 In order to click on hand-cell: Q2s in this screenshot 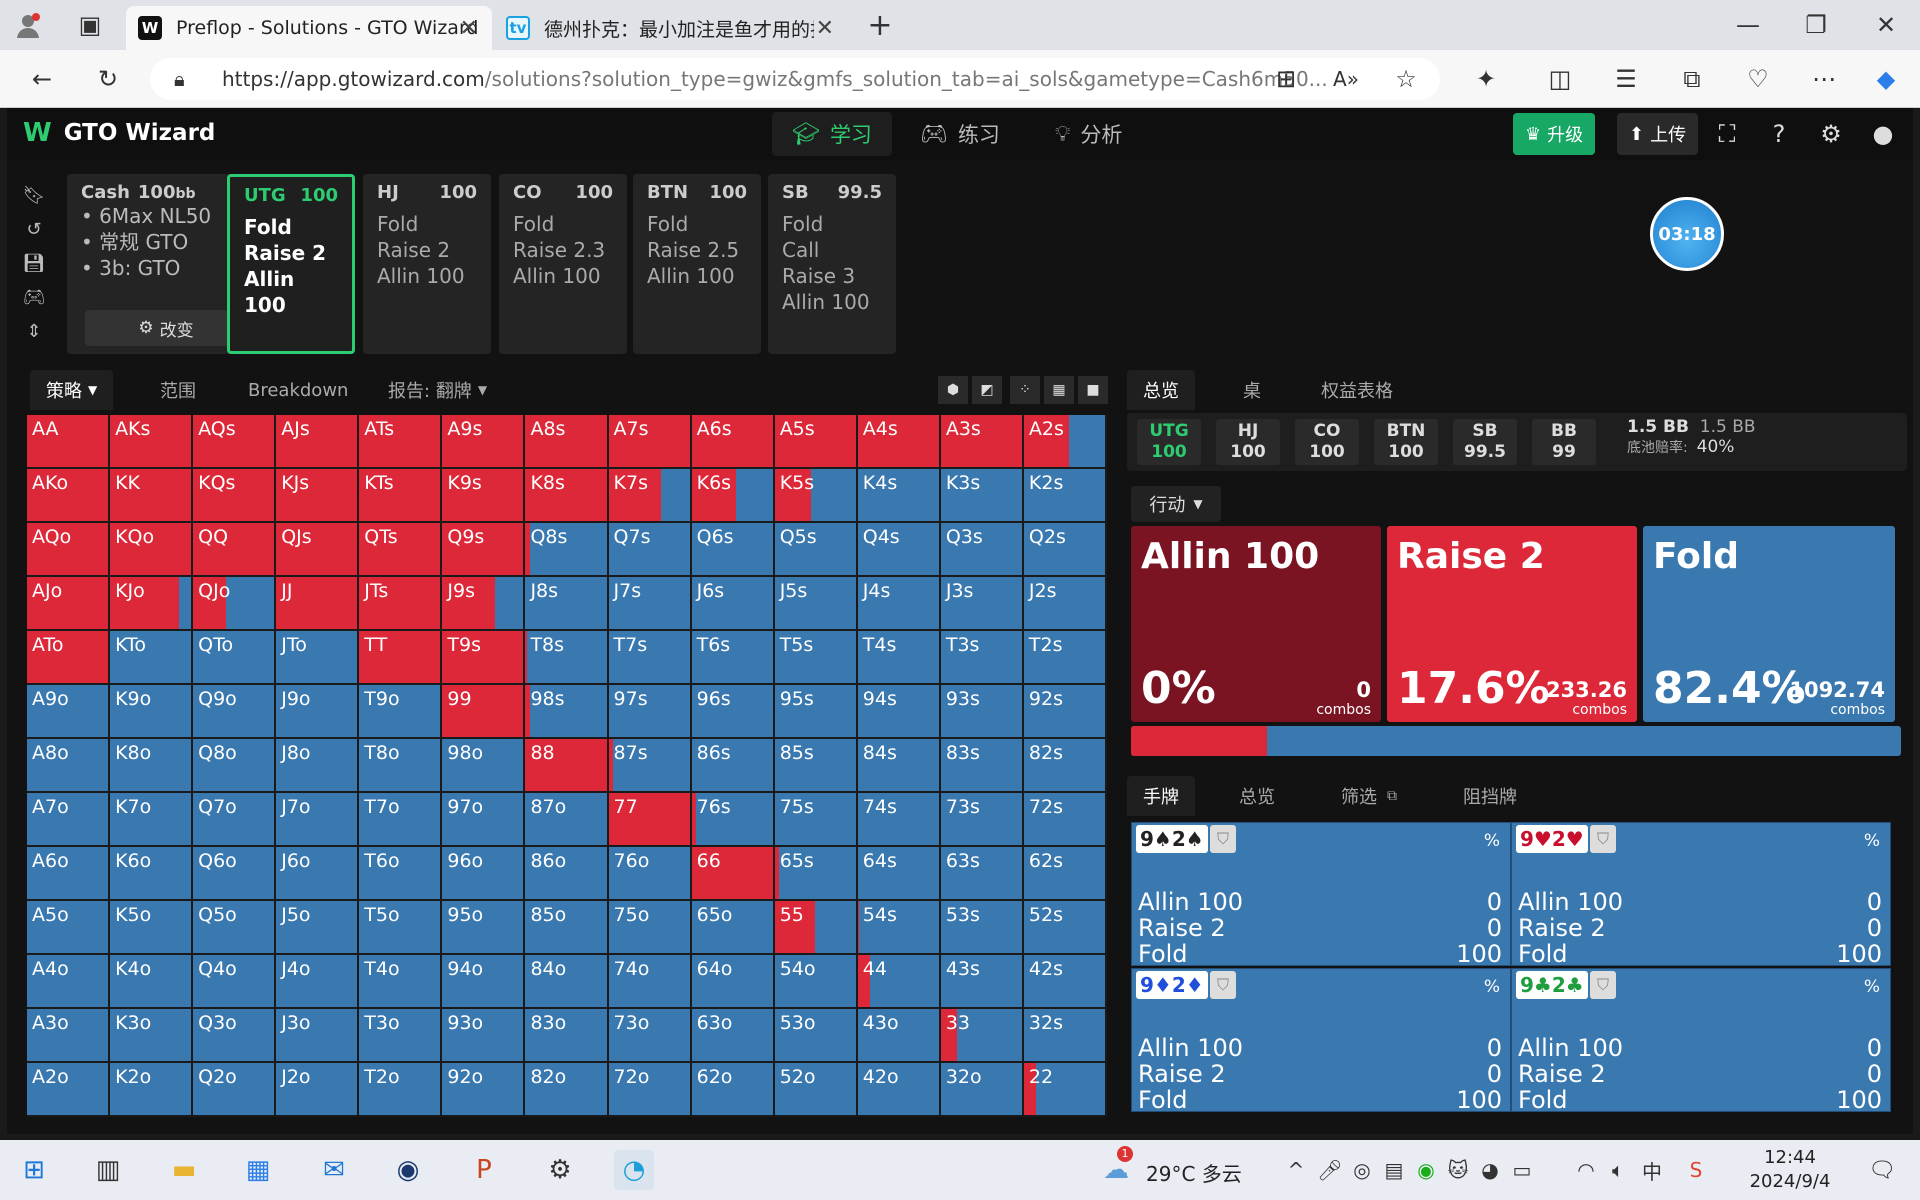, I will do `click(1065, 550)`.